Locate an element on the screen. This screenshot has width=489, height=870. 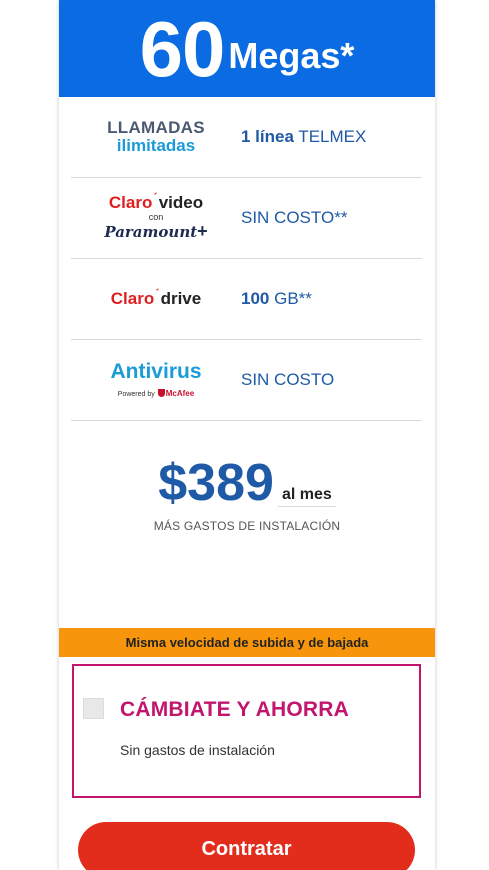
speed-value: 60 is located at coordinates (182, 48).